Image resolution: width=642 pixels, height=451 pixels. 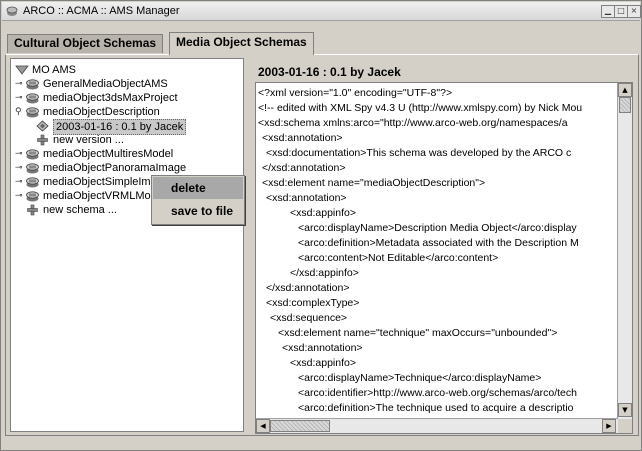 What do you see at coordinates (324, 273) in the screenshot?
I see `xml-line: </xsd:appinfo>` at bounding box center [324, 273].